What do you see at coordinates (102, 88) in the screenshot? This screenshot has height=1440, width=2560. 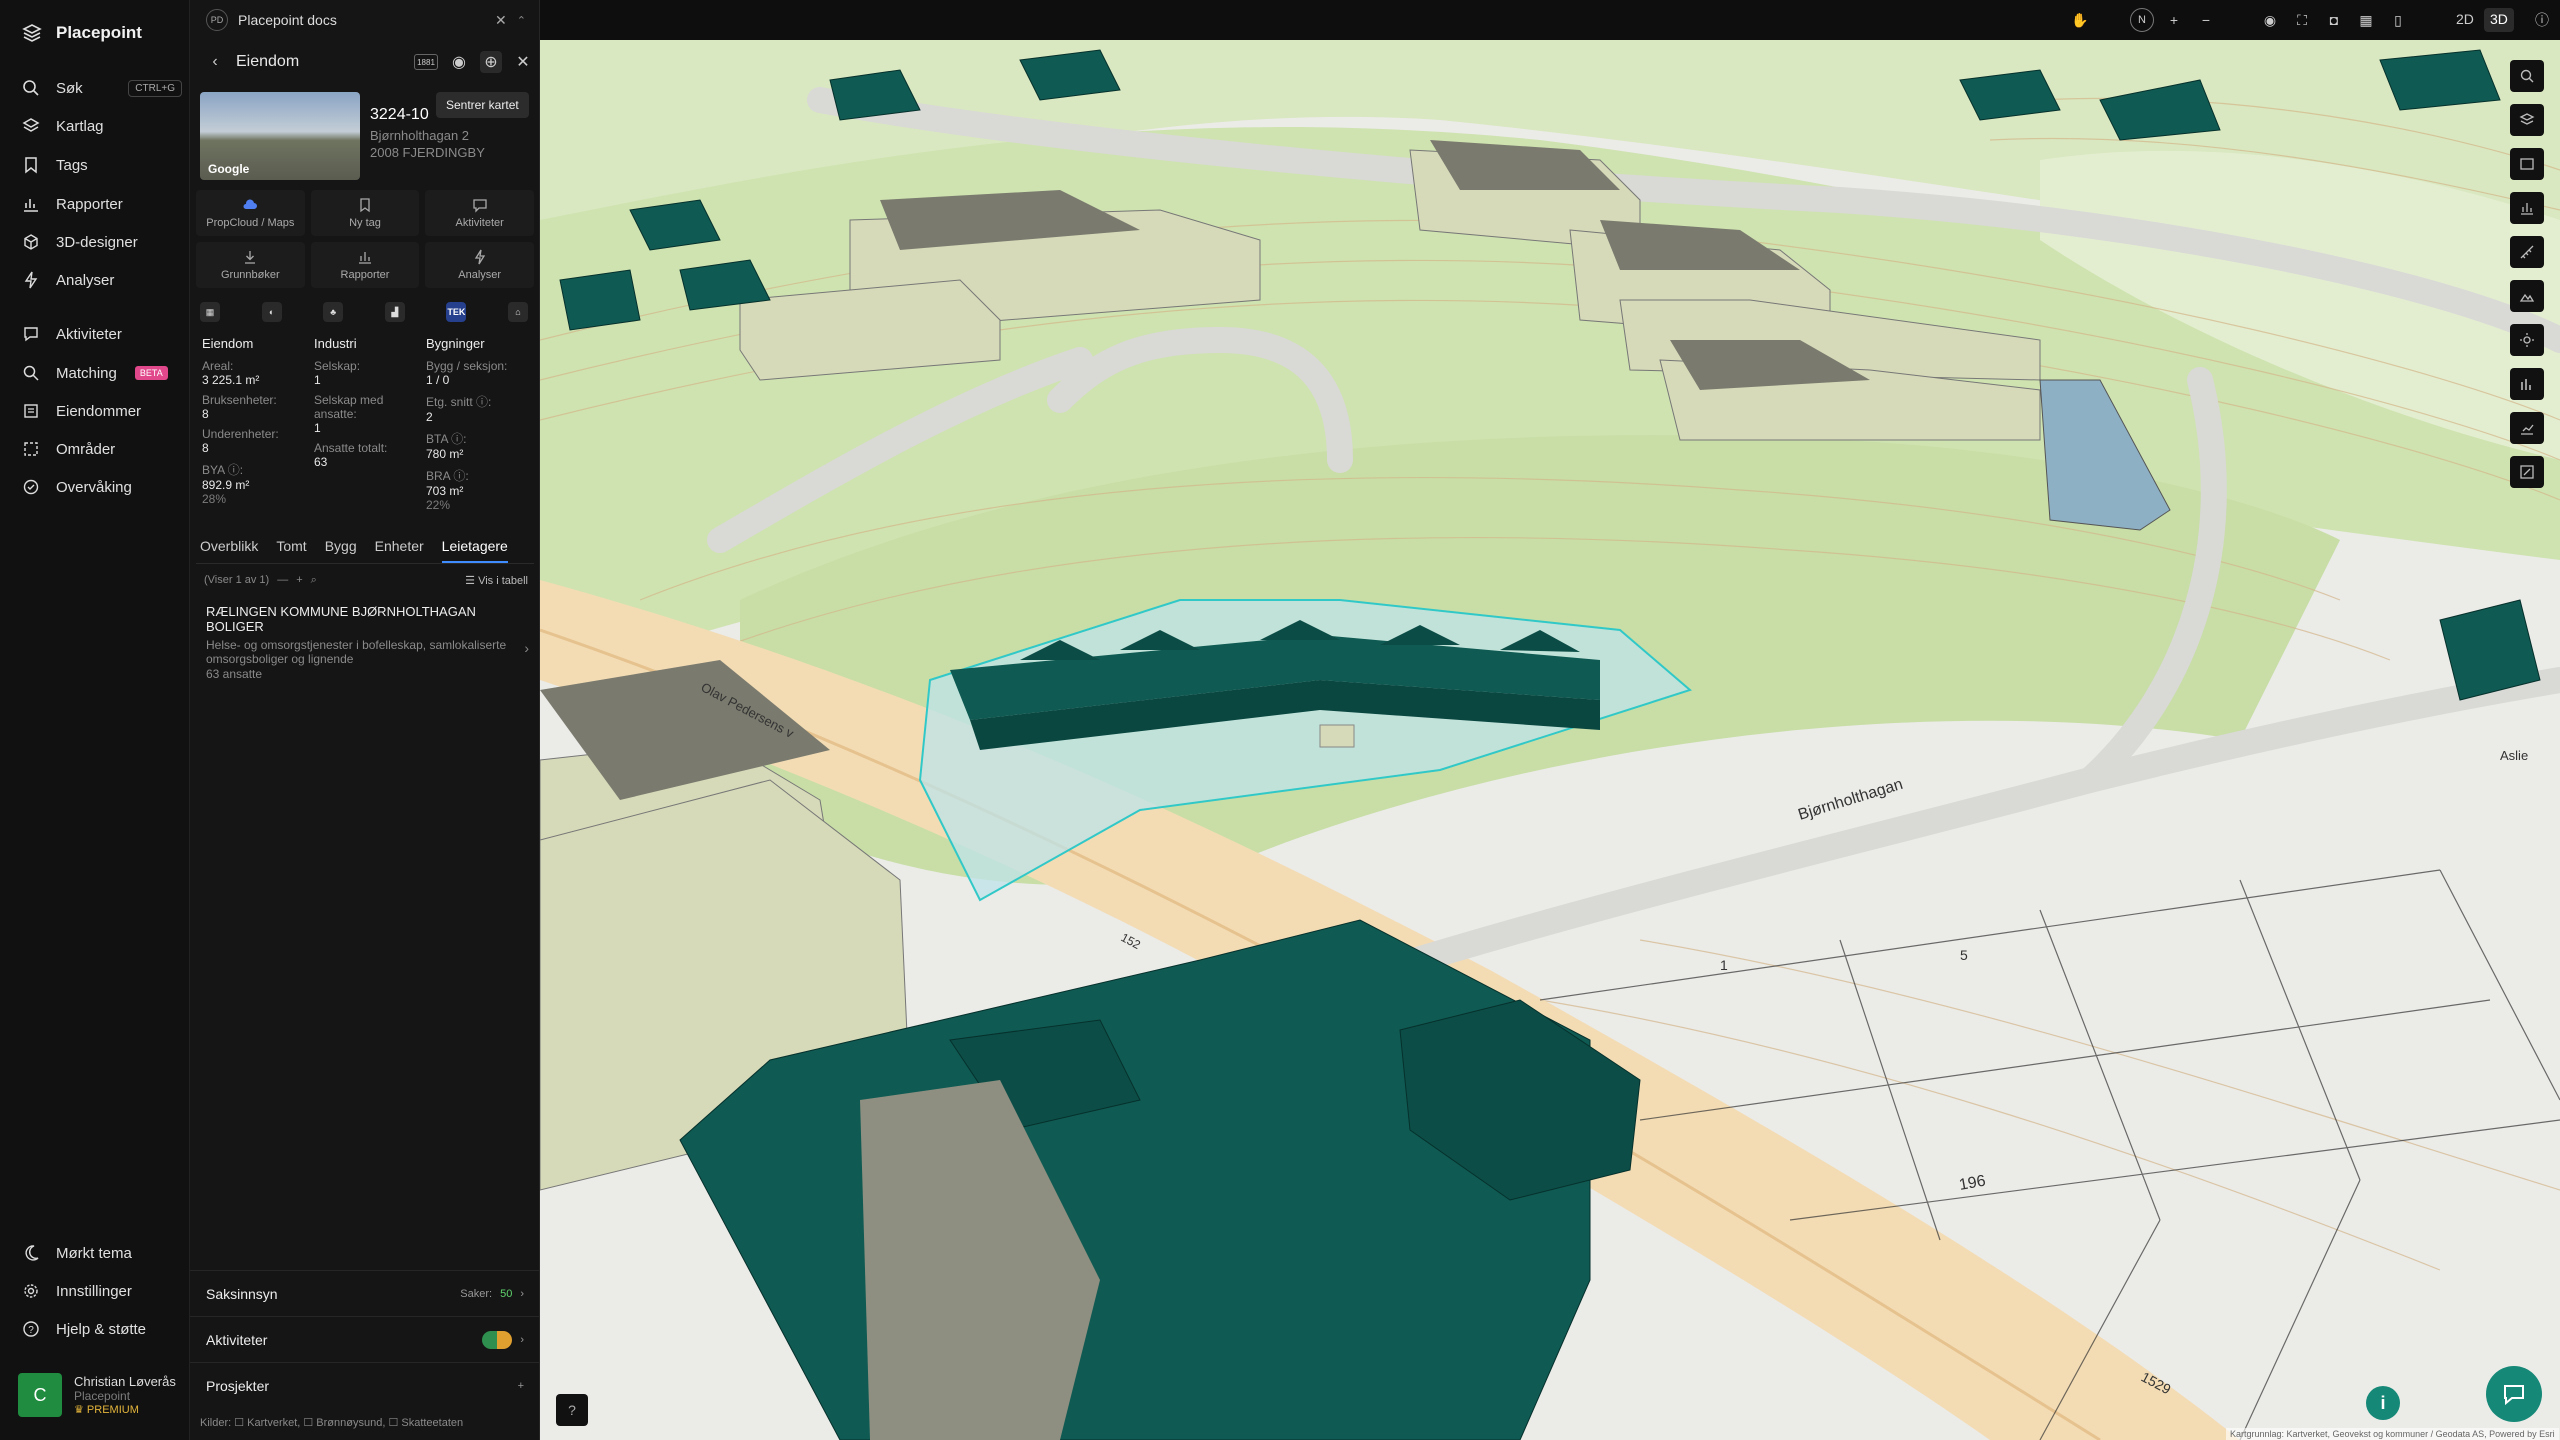 I see `nav-item-search: Søk CTRL+G` at bounding box center [102, 88].